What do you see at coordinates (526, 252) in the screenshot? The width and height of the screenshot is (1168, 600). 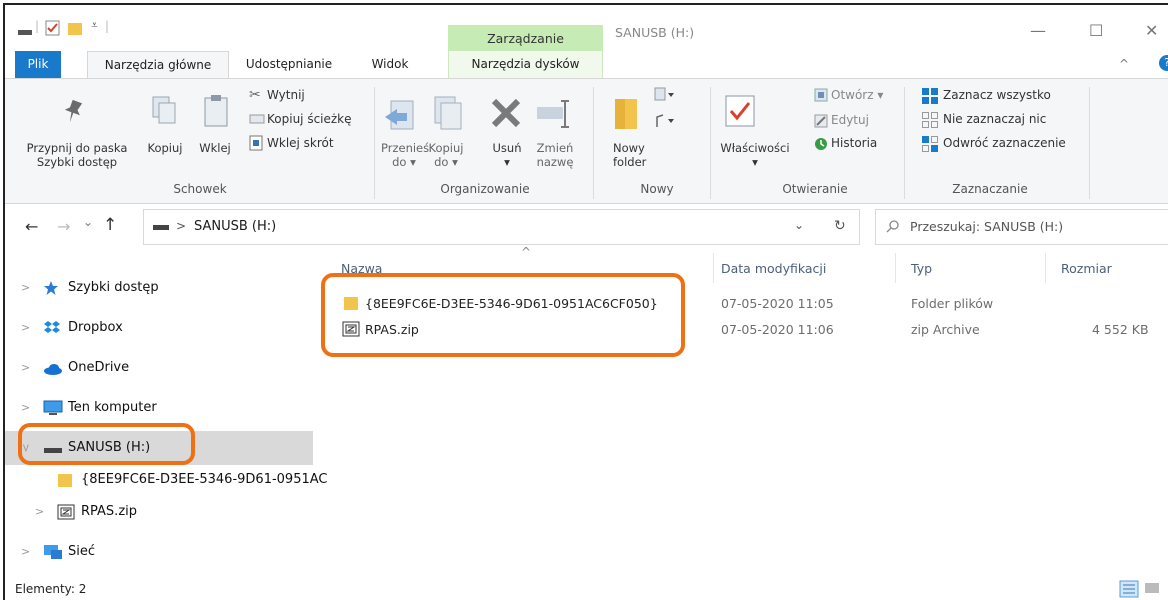 I see `sort-indicator: ^` at bounding box center [526, 252].